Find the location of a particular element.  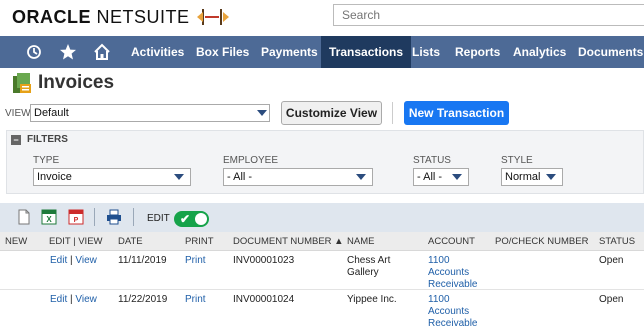

name-cell: Yippee Inc. is located at coordinates (372, 300).